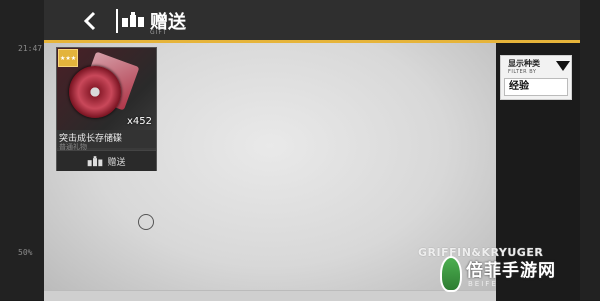  Describe the element at coordinates (511, 271) in the screenshot. I see `site-name: 倍菲手游网` at that location.